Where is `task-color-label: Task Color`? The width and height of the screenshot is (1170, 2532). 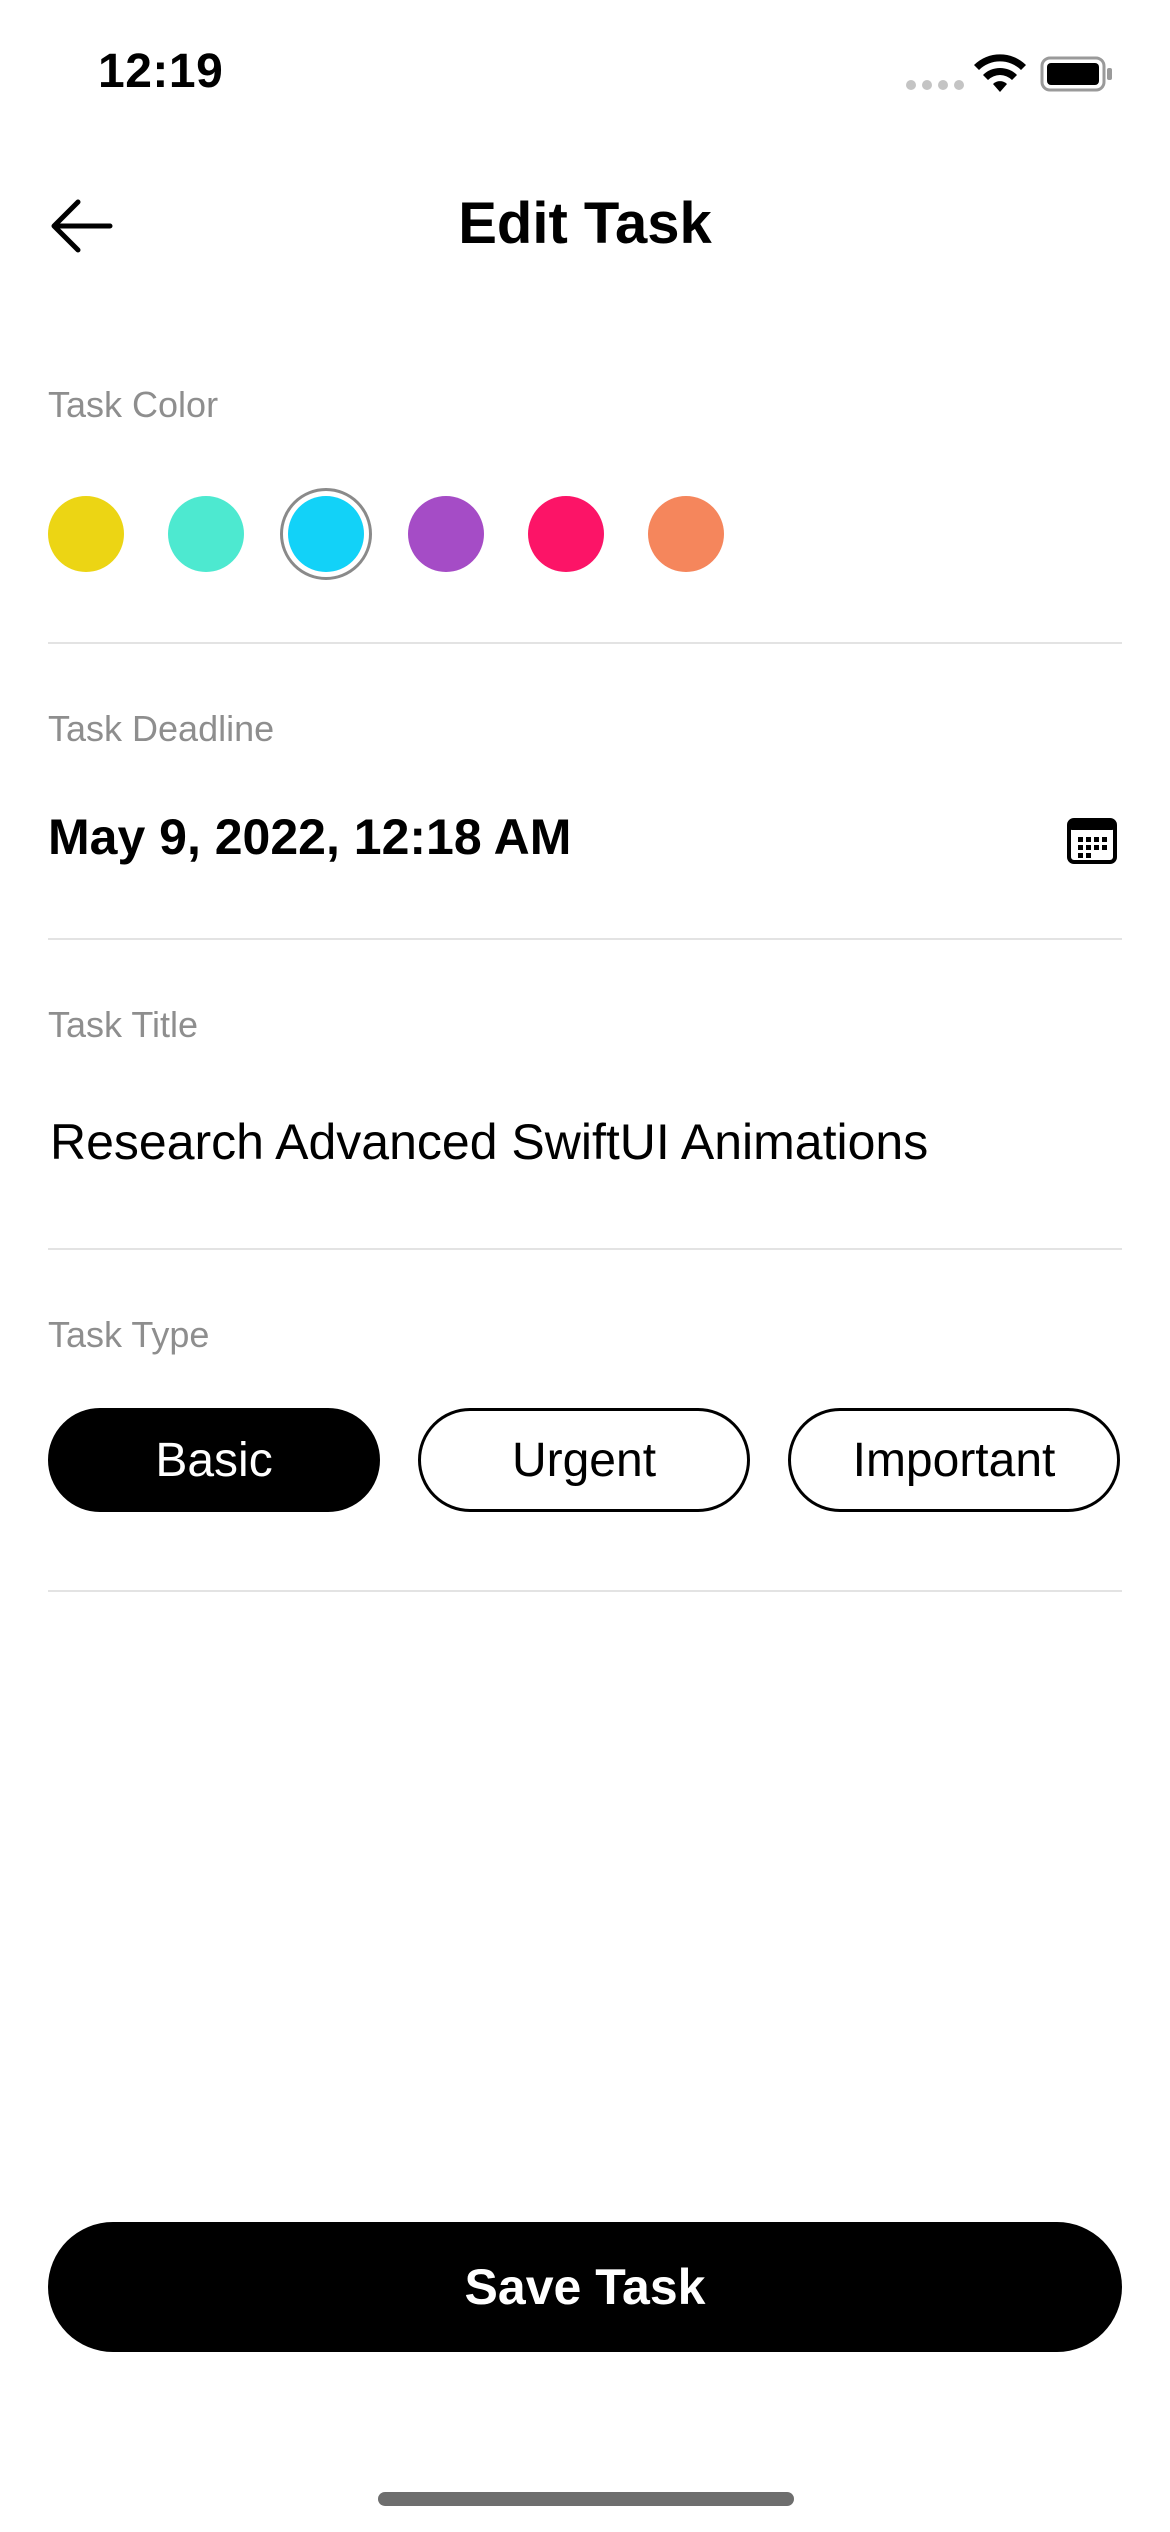 task-color-label: Task Color is located at coordinates (133, 404).